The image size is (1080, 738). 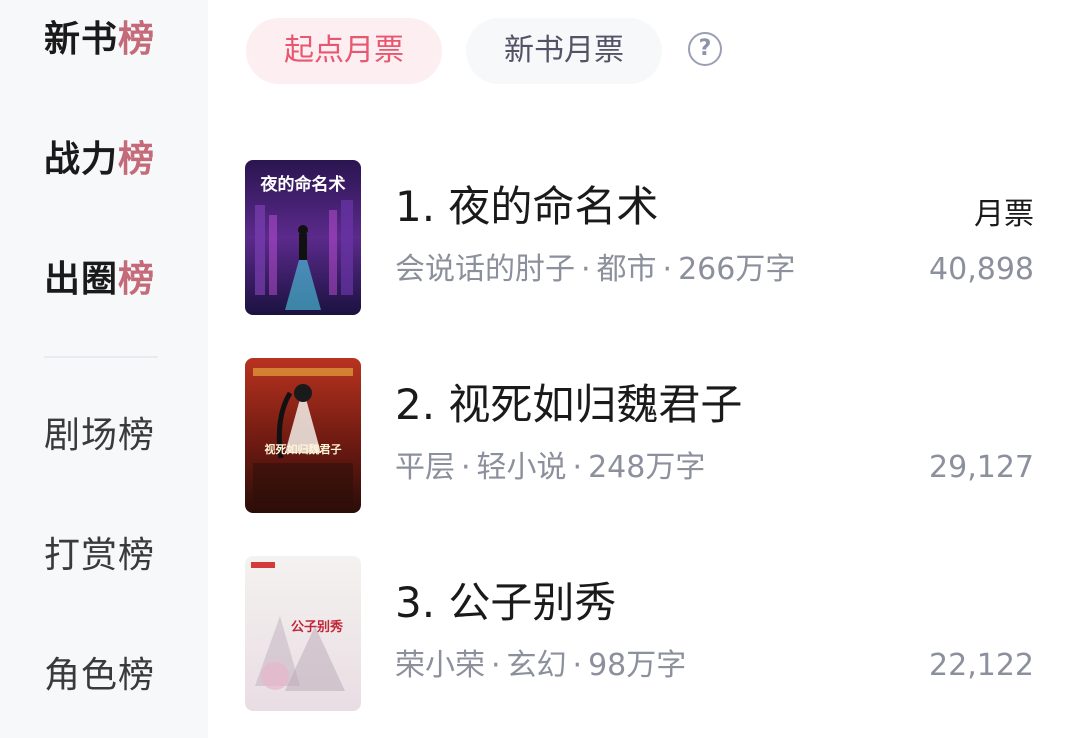 I want to click on tab-new-book-monthly: 新书月票, so click(x=564, y=51).